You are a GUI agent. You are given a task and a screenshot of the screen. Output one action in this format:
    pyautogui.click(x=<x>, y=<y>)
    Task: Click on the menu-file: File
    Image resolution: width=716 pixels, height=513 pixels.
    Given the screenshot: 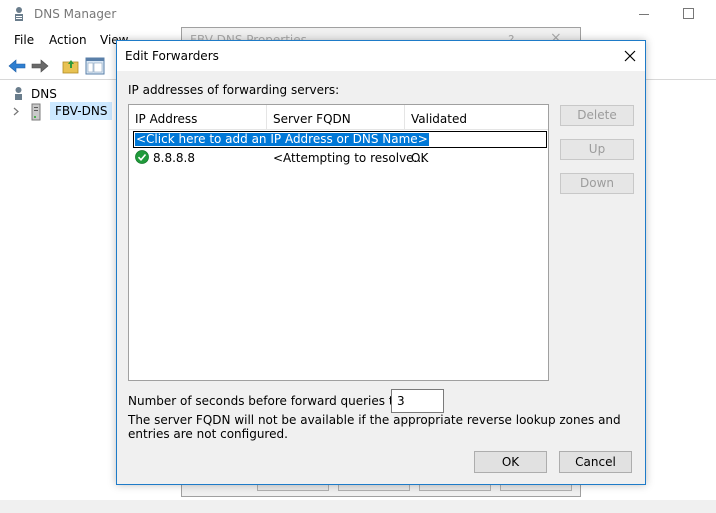 What is the action you would take?
    pyautogui.click(x=24, y=40)
    